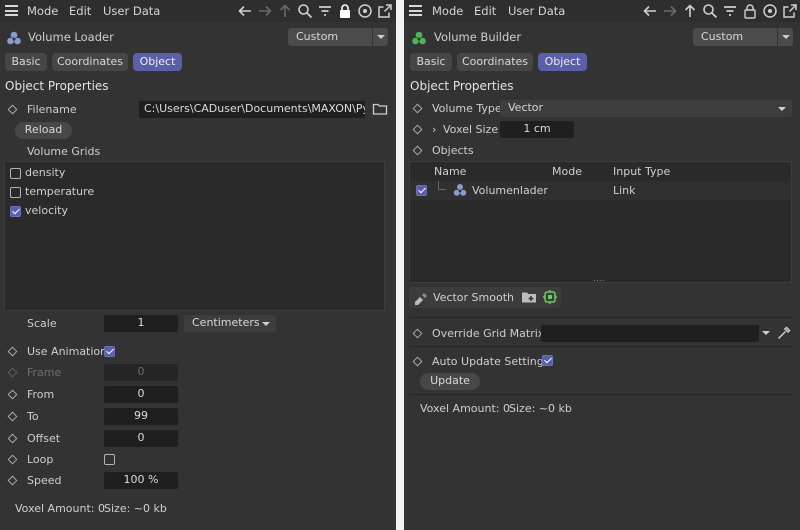  Describe the element at coordinates (198, 11) in the screenshot. I see `menu-bar: Mode Edit User Data` at that location.